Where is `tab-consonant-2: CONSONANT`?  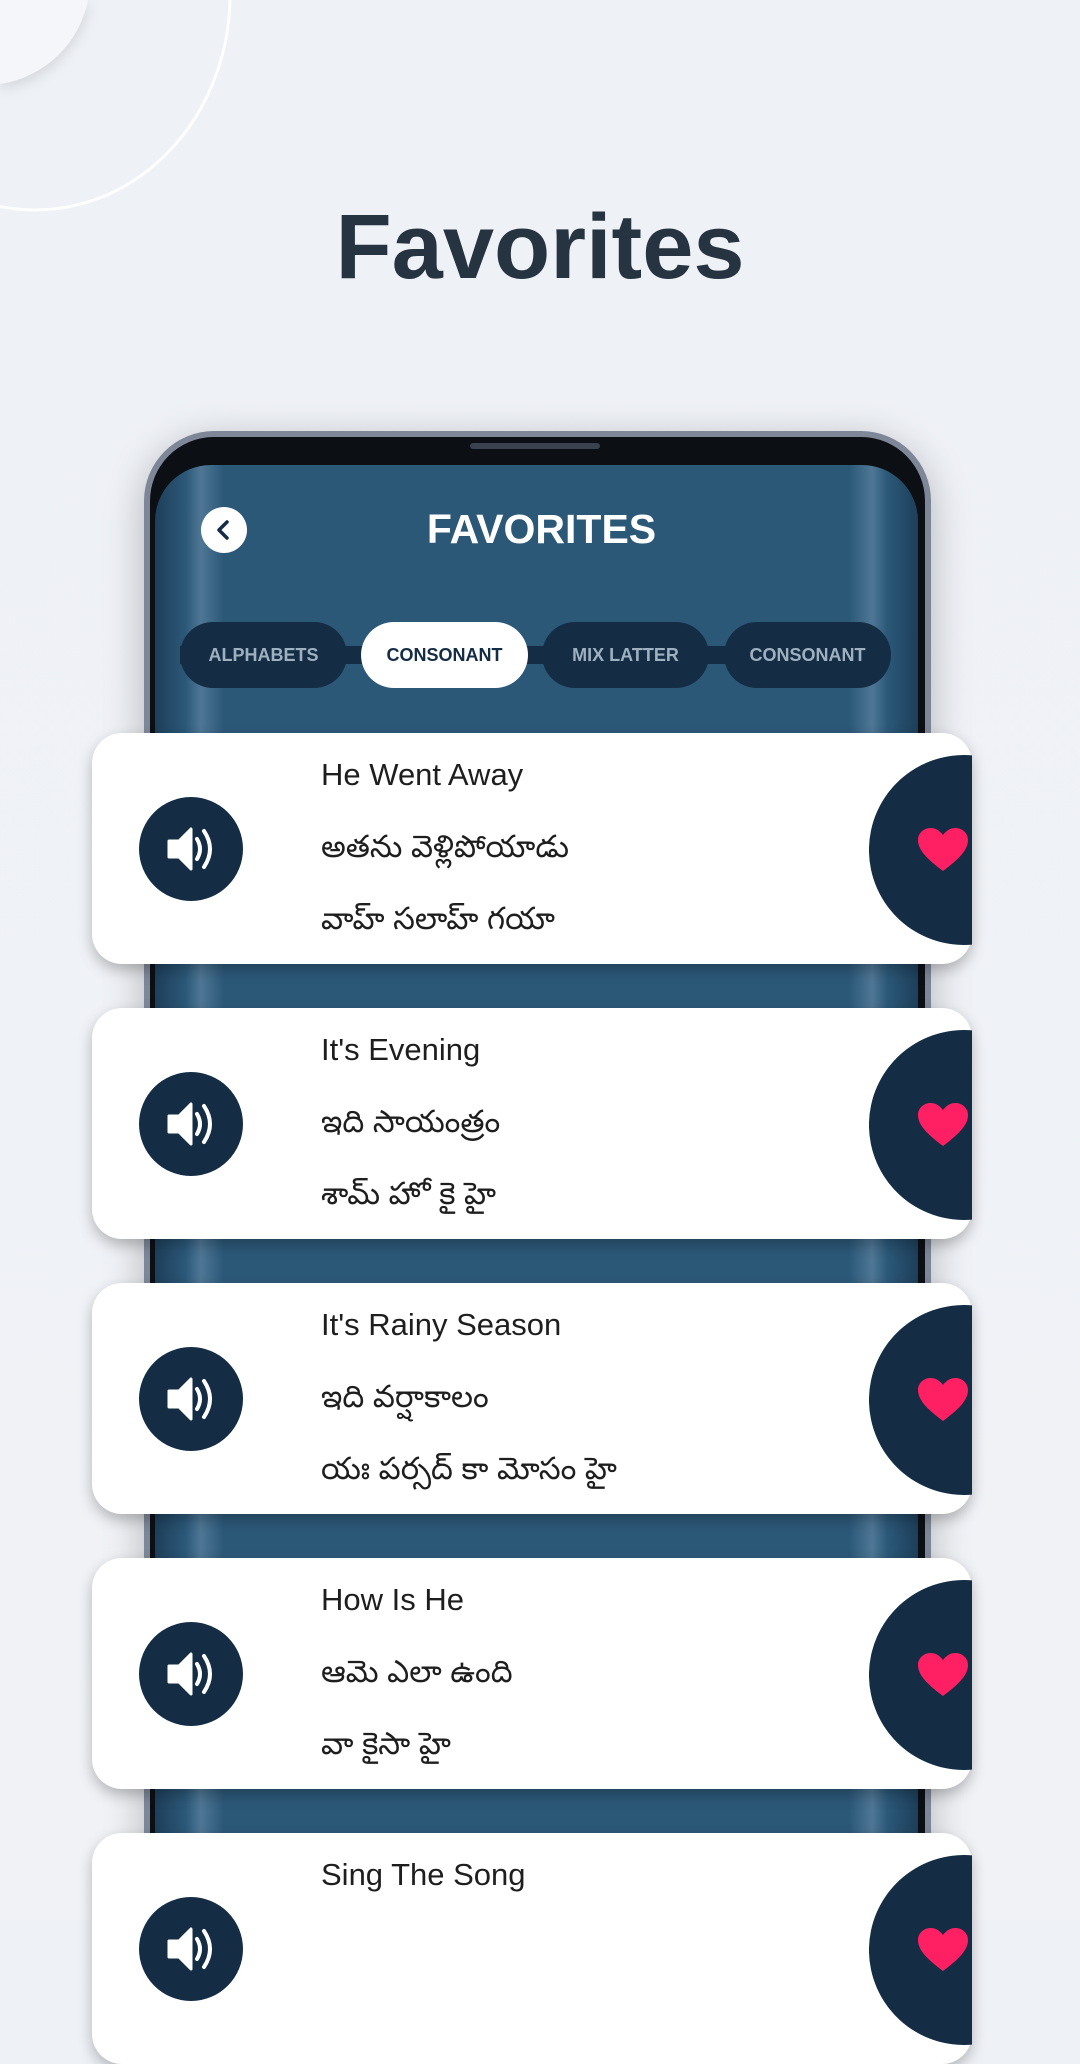
tab-consonant-2: CONSONANT is located at coordinates (807, 655).